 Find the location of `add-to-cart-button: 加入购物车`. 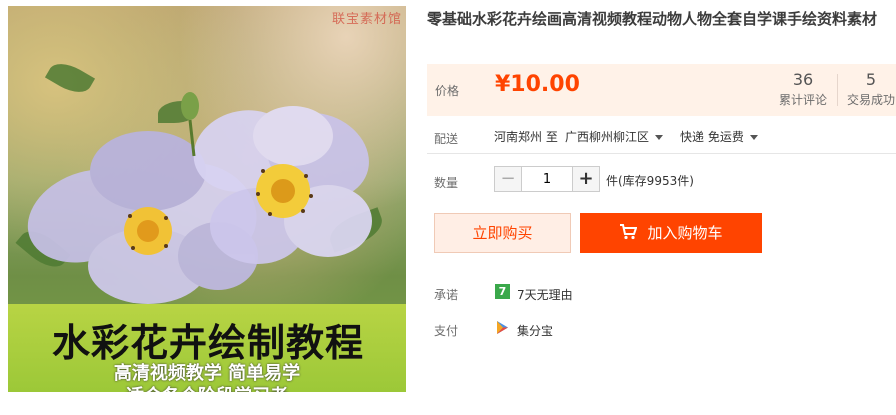

add-to-cart-button: 加入购物车 is located at coordinates (671, 233).